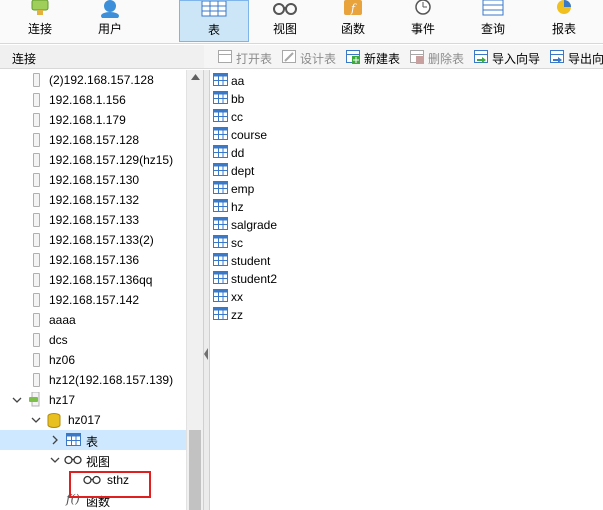  Describe the element at coordinates (352, 29) in the screenshot. I see `function-label: 函数` at that location.